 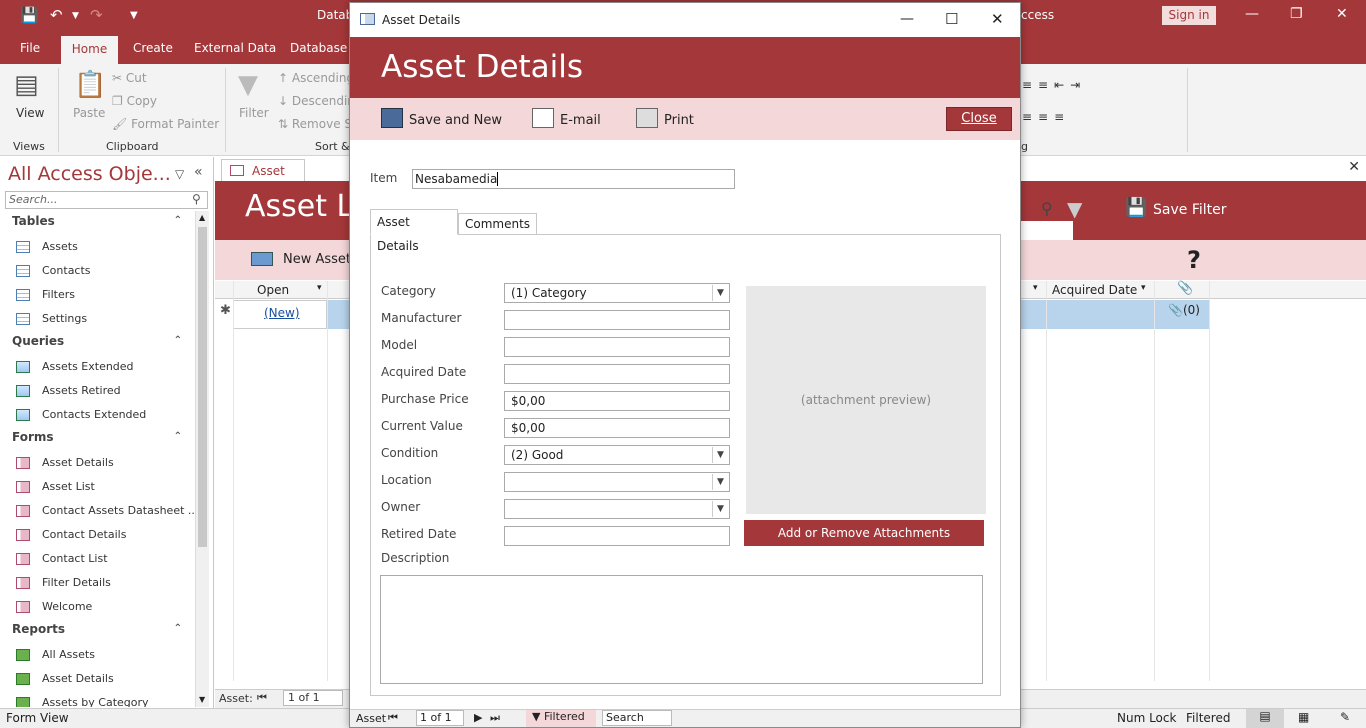 What do you see at coordinates (866, 400) in the screenshot?
I see `attachment-preview: (attachment preview)` at bounding box center [866, 400].